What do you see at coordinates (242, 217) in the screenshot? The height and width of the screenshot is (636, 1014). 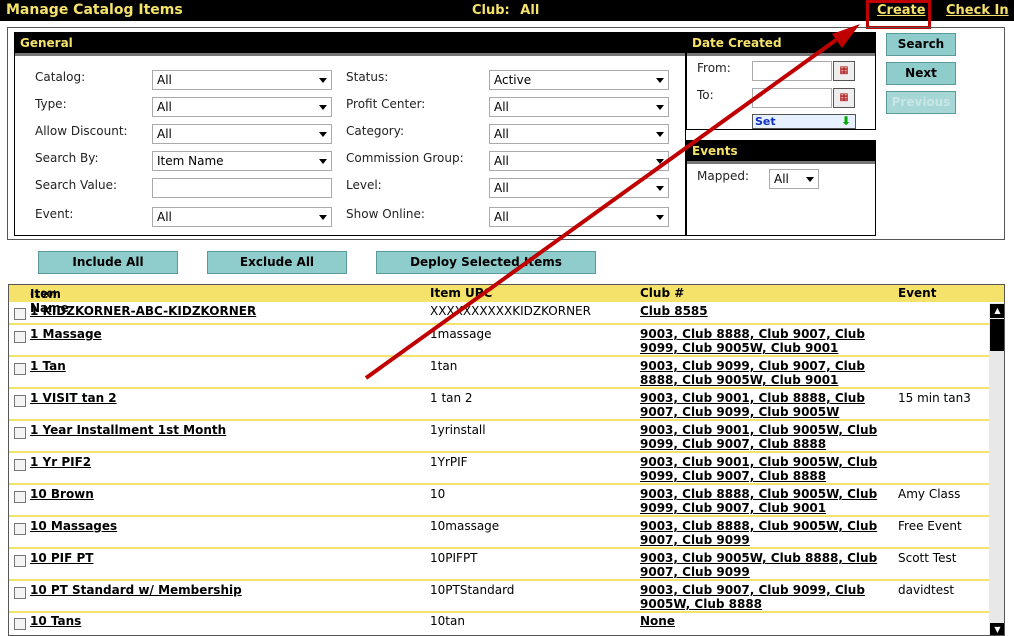 I see `event-select: All` at bounding box center [242, 217].